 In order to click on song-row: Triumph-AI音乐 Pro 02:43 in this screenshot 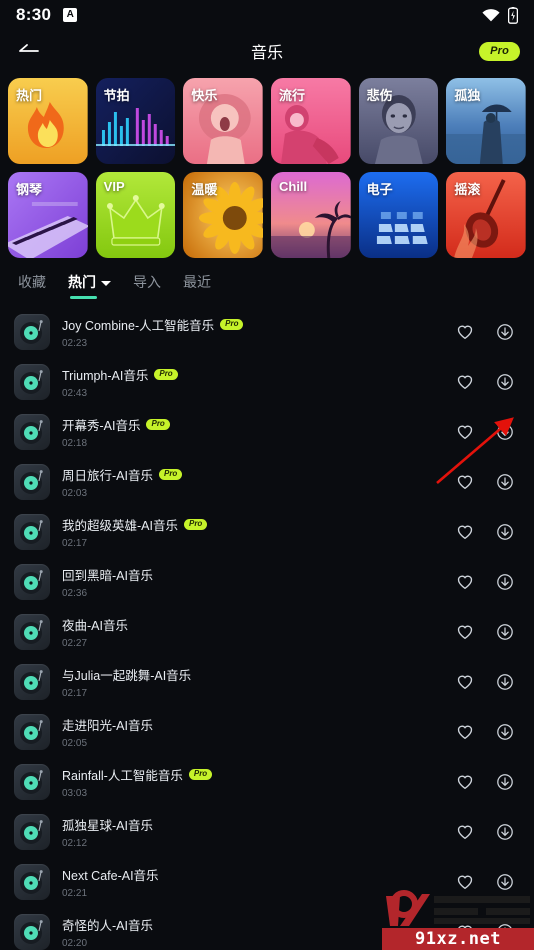, I will do `click(267, 382)`.